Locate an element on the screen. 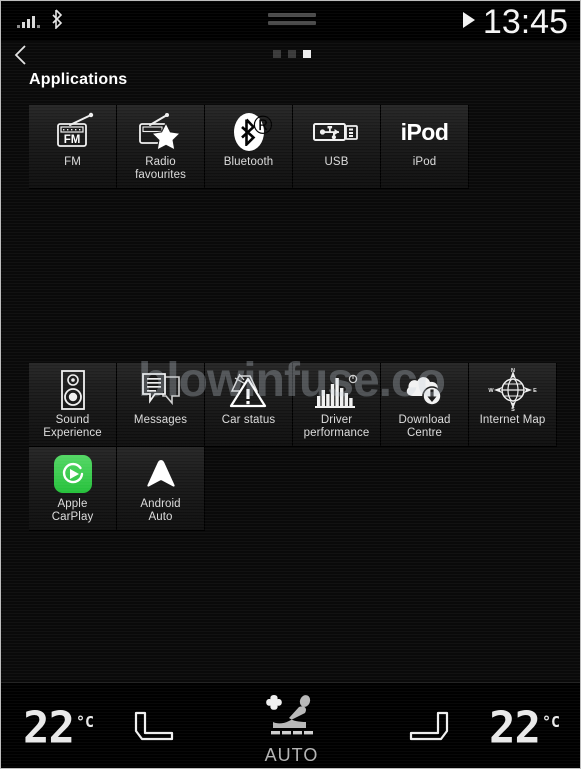 This screenshot has height=769, width=581. carplay-glyph is located at coordinates (72, 474).